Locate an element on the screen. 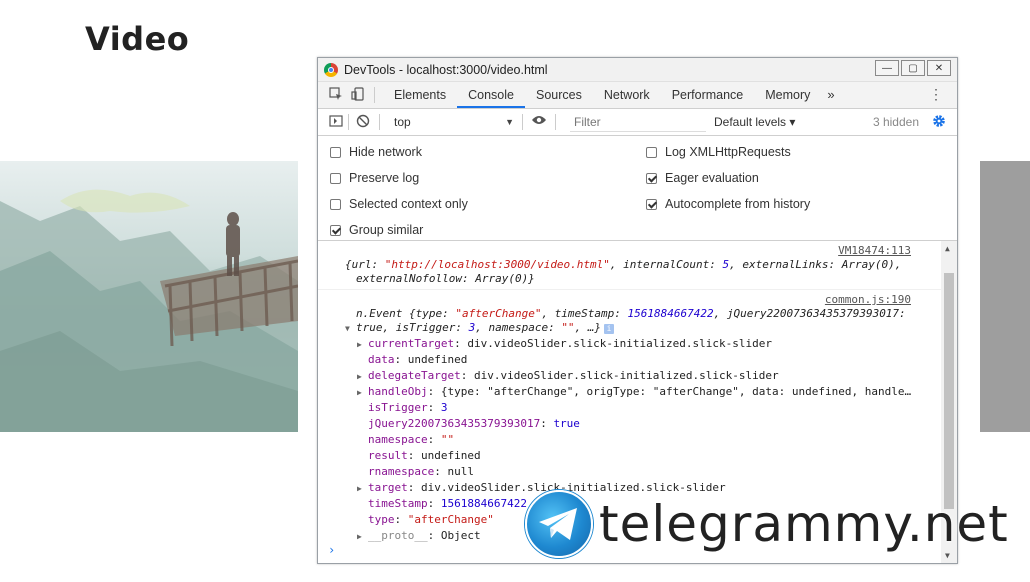  autocomplete-history-checkbox is located at coordinates (651, 204).